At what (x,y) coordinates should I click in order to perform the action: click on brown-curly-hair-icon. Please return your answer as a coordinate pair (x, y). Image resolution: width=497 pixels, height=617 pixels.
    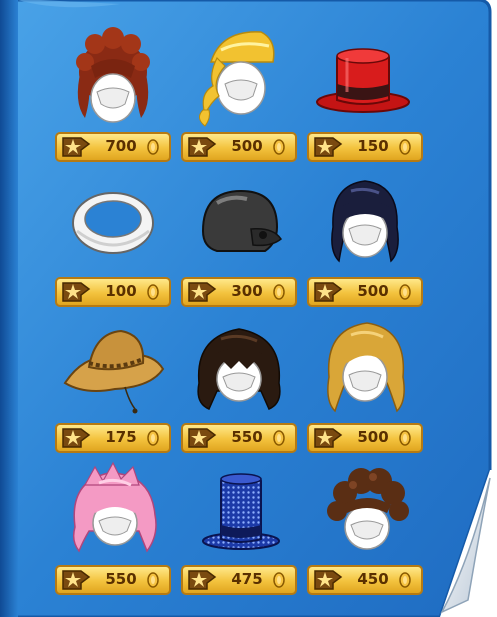
    Looking at the image, I should click on (366, 510).